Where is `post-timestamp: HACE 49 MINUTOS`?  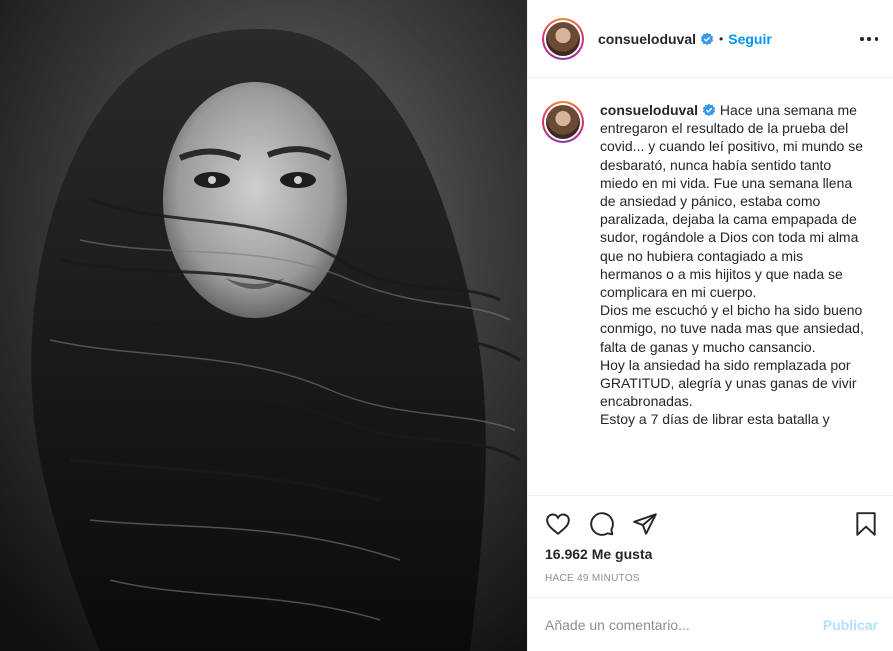 post-timestamp: HACE 49 MINUTOS is located at coordinates (592, 578).